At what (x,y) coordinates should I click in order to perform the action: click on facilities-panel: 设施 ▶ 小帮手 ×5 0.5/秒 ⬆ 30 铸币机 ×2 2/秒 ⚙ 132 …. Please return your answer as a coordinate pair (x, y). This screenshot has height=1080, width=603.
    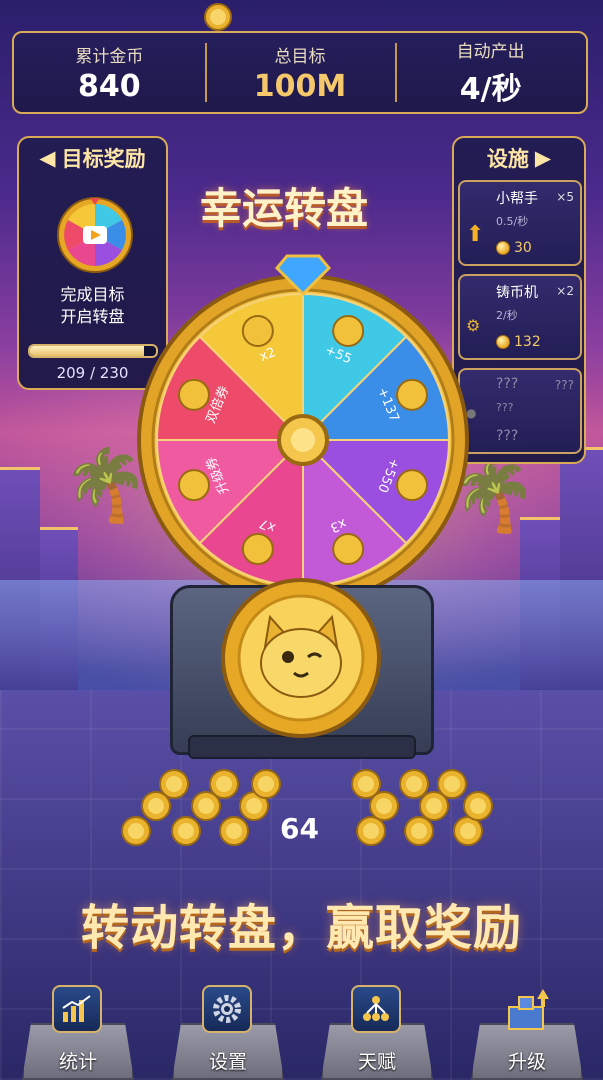
    Looking at the image, I should click on (519, 300).